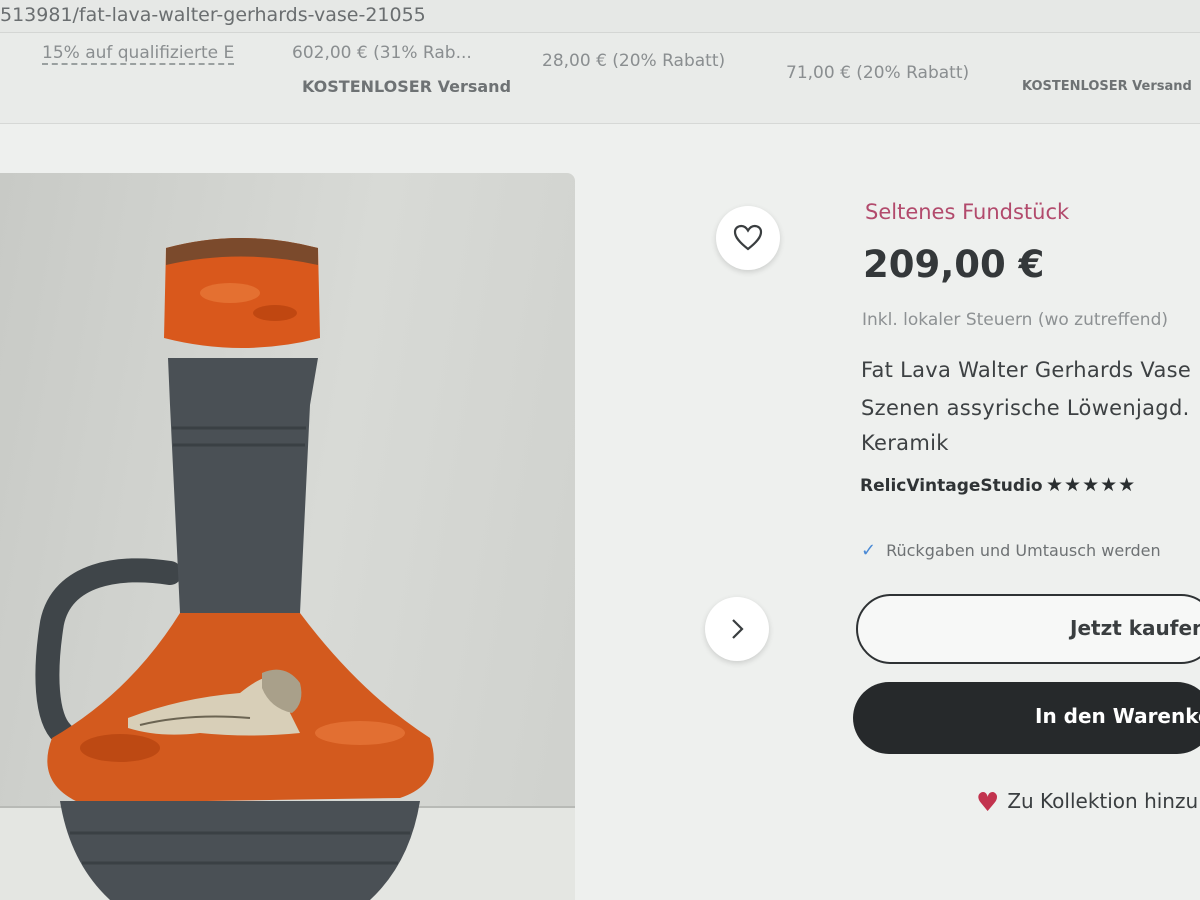 The width and height of the screenshot is (1200, 900). Describe the element at coordinates (1026, 718) in the screenshot. I see `add-to-cart-button: In den Warenkor` at that location.